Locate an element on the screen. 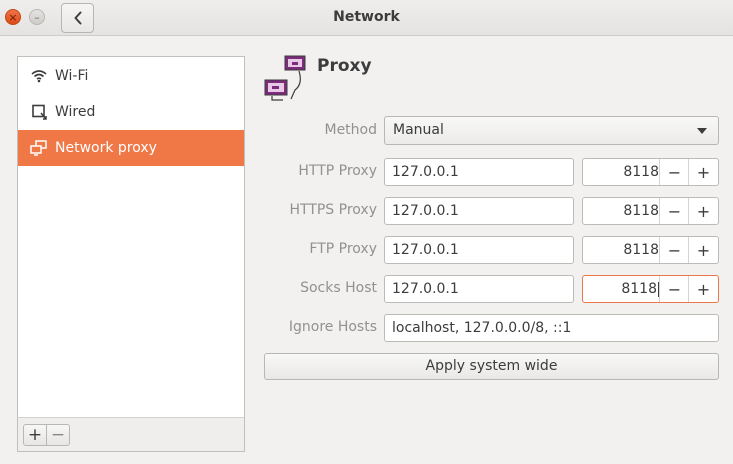  socks-port-value: 8118 is located at coordinates (639, 289).